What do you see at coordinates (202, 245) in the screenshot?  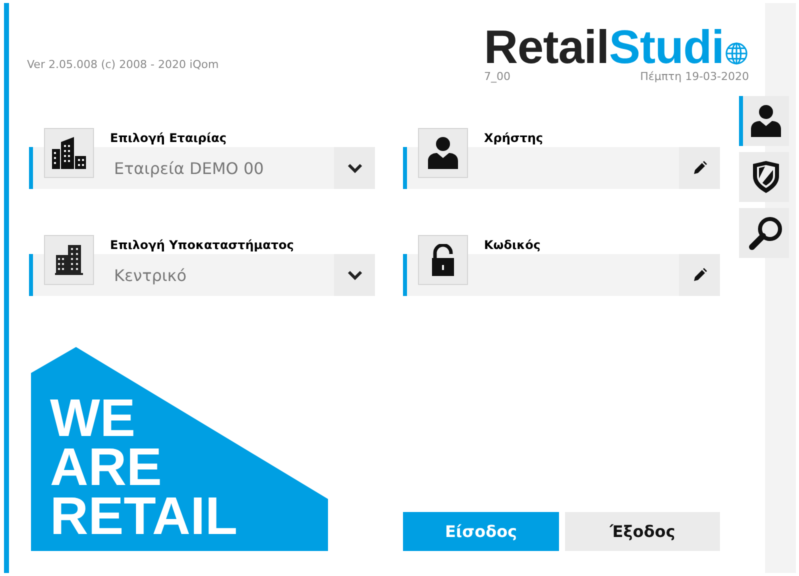 I see `field-label: Επιλογή Υποκαταστήματος` at bounding box center [202, 245].